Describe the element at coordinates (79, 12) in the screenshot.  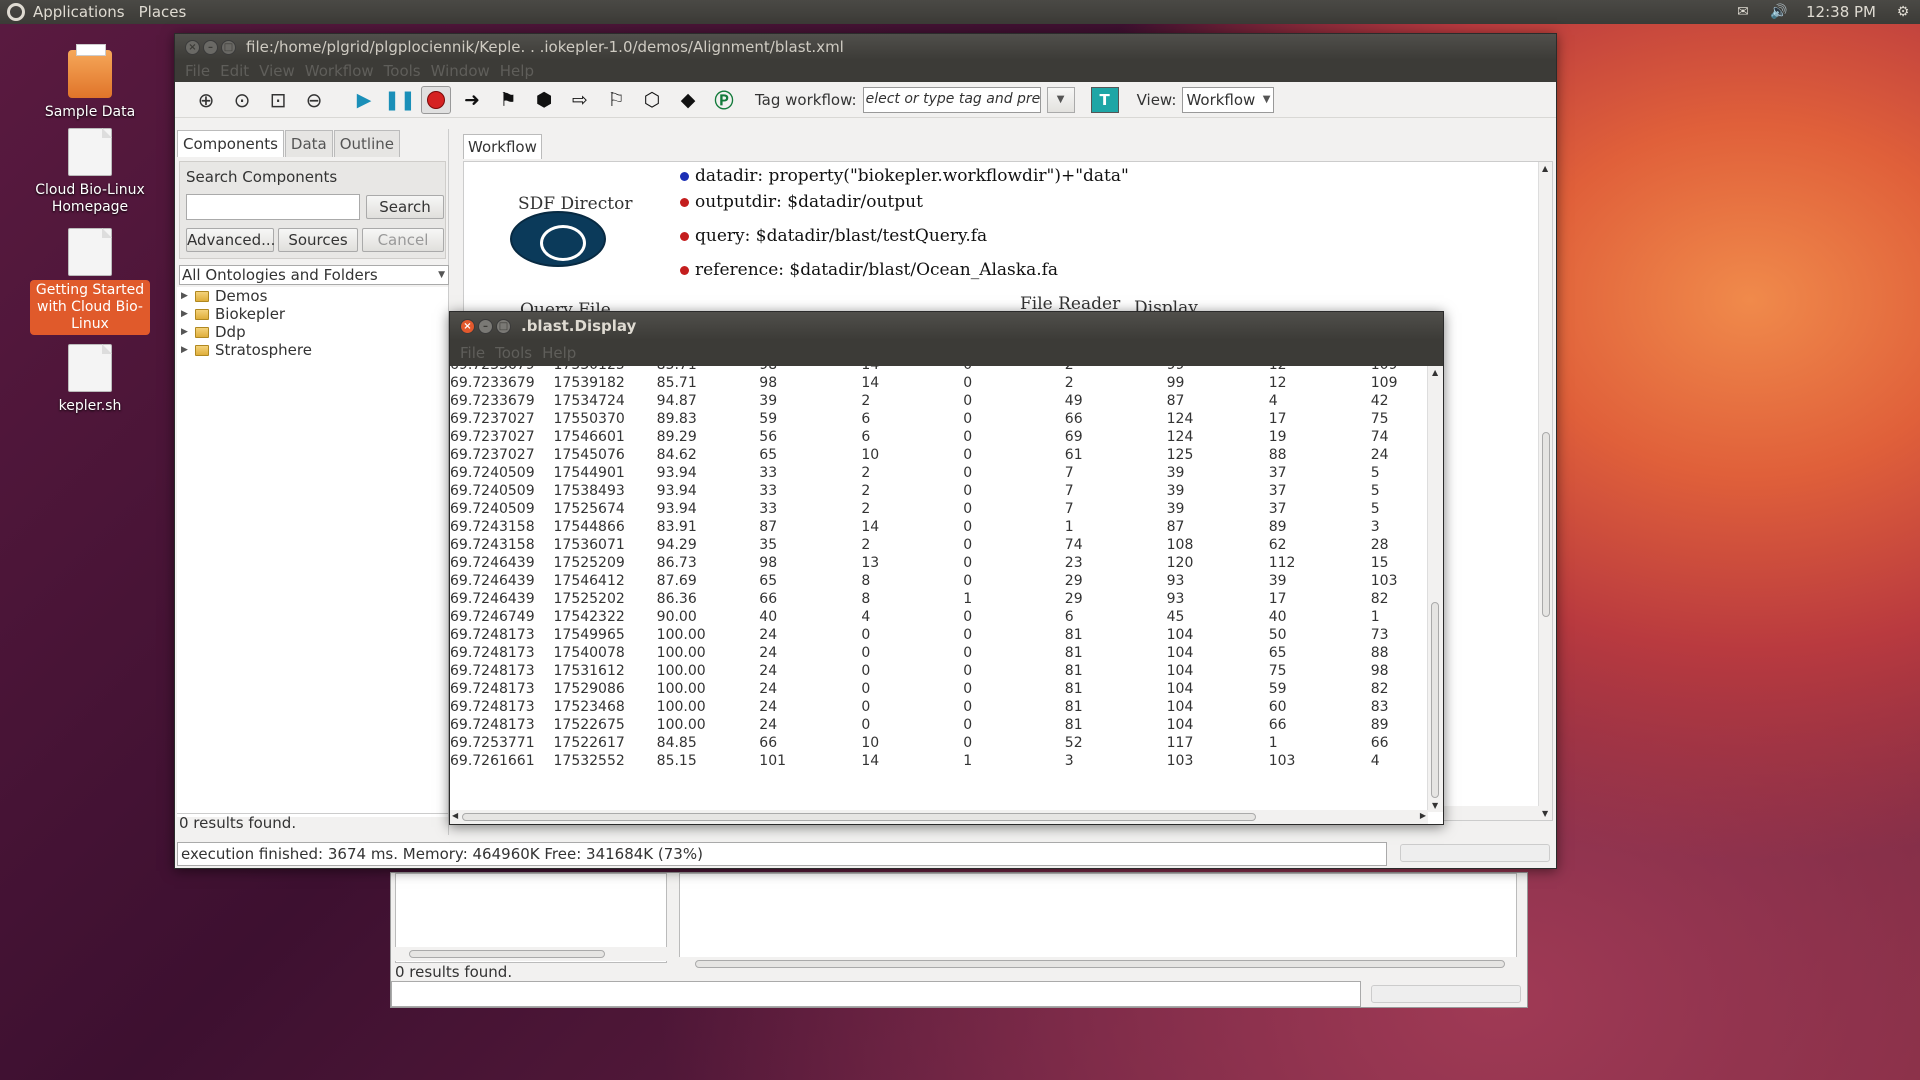
I see `applications-menu: Applications` at that location.